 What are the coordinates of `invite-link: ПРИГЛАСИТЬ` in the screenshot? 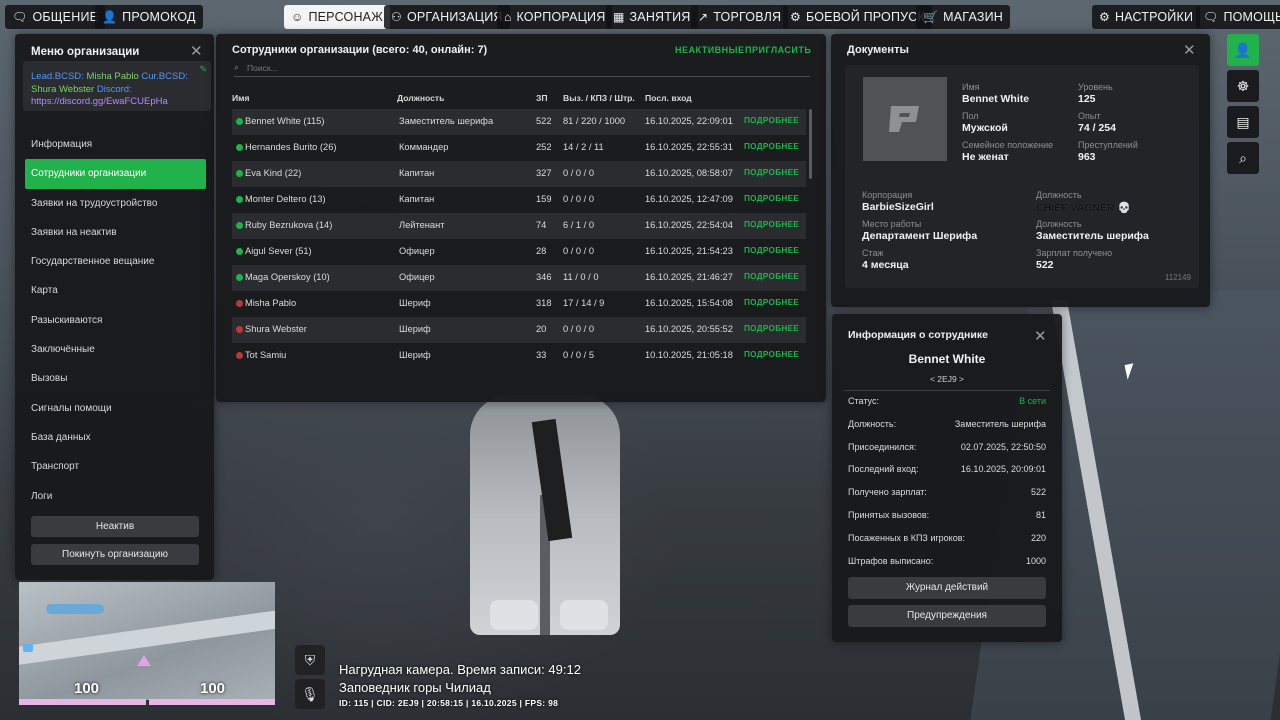 It's located at (778, 50).